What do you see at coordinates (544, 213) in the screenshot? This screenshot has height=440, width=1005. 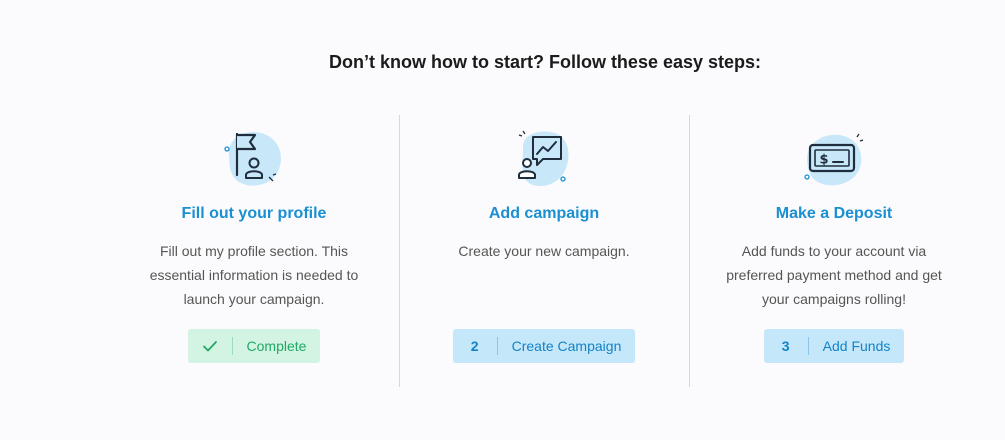 I see `step-title: Add campaign` at bounding box center [544, 213].